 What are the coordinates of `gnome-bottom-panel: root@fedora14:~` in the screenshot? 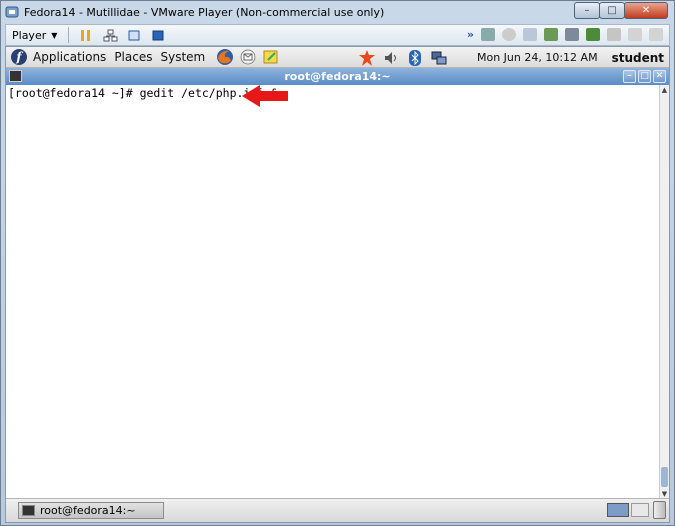 It's located at (337, 510).